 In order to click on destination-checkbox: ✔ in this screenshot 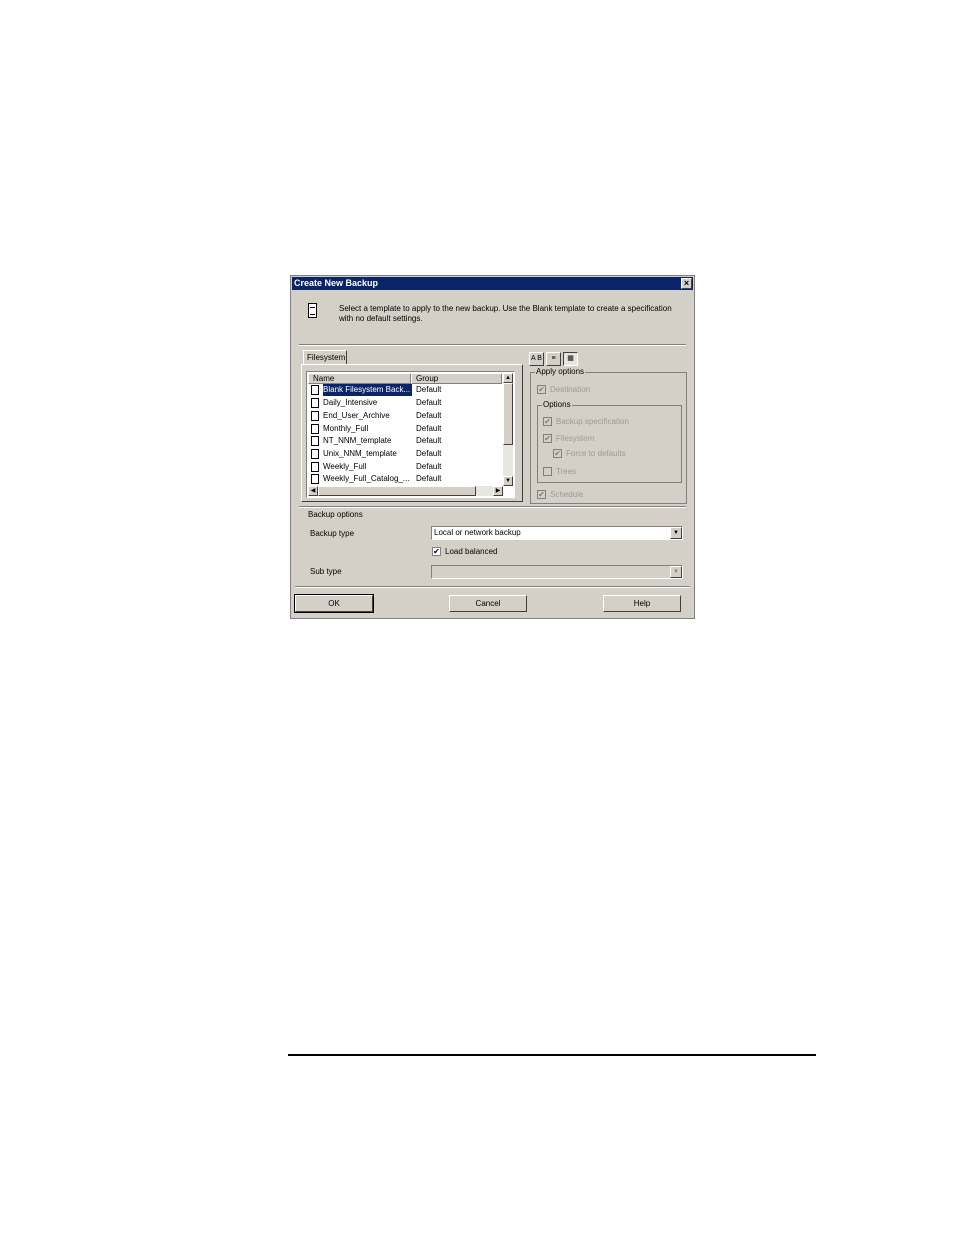, I will do `click(541, 389)`.